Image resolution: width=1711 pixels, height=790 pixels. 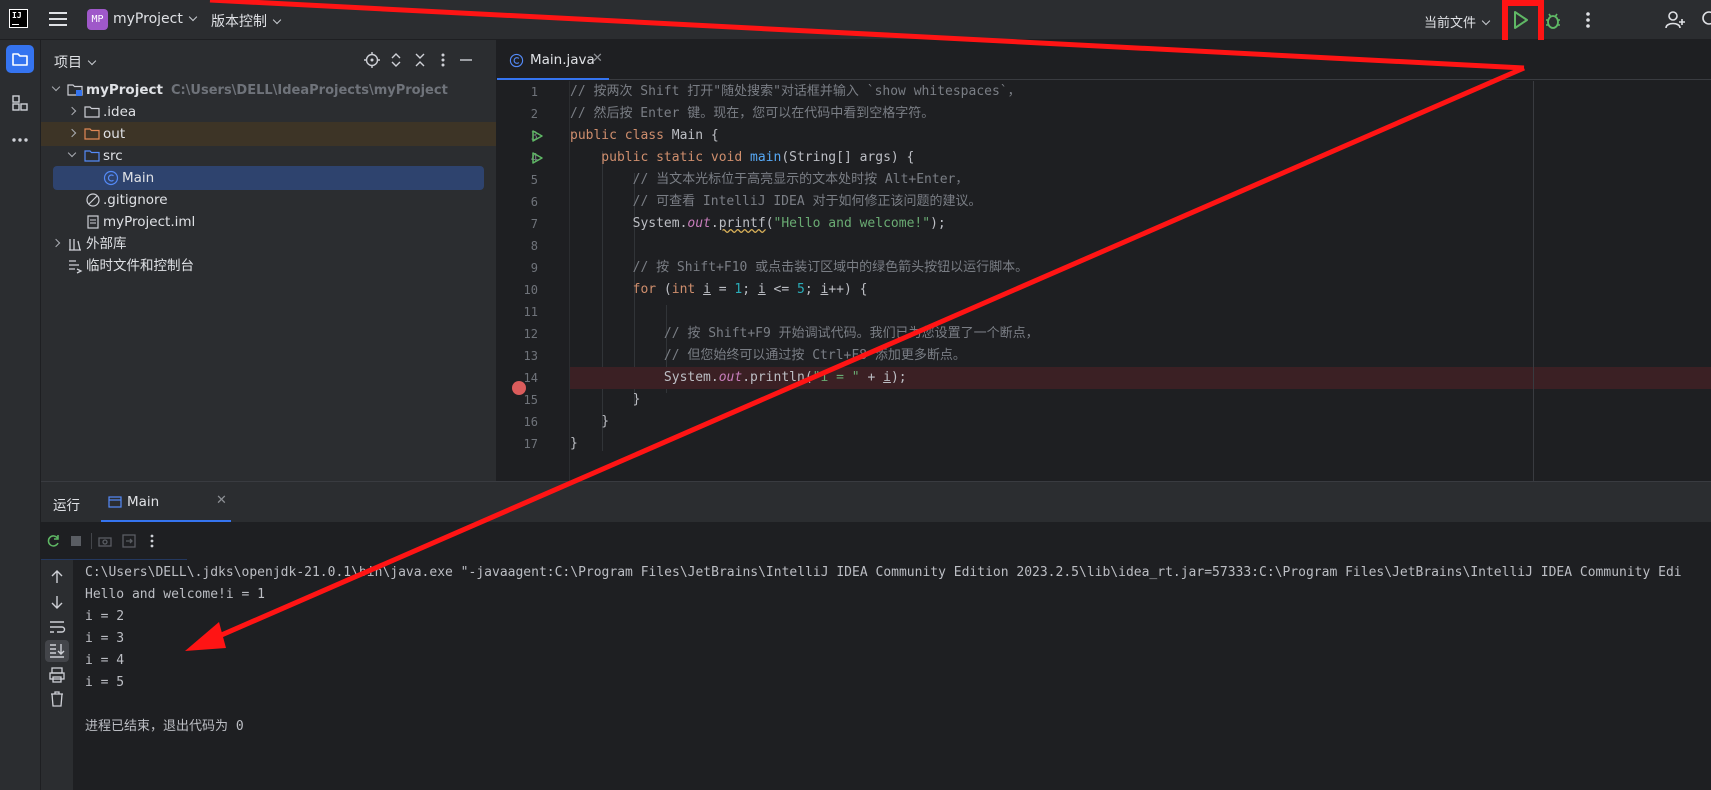 I want to click on project-tool-button, so click(x=20, y=59).